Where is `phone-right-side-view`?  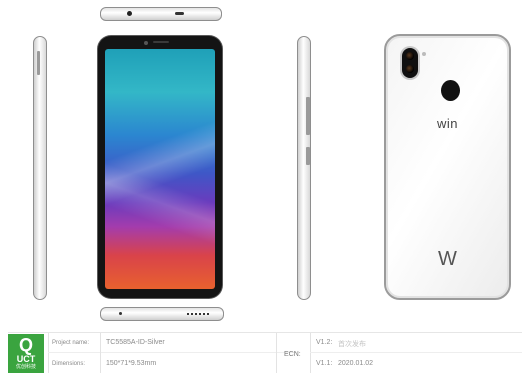 phone-right-side-view is located at coordinates (304, 168).